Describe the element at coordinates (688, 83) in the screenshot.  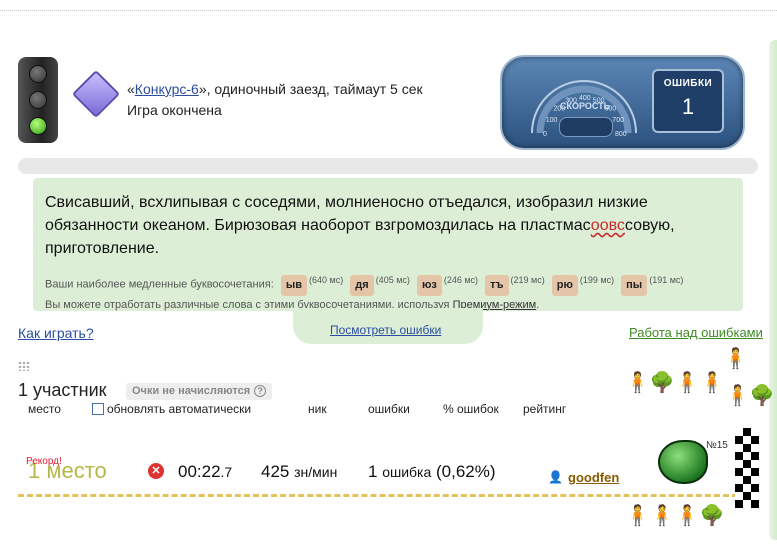
I see `errors-label: ОШИБКИ` at that location.